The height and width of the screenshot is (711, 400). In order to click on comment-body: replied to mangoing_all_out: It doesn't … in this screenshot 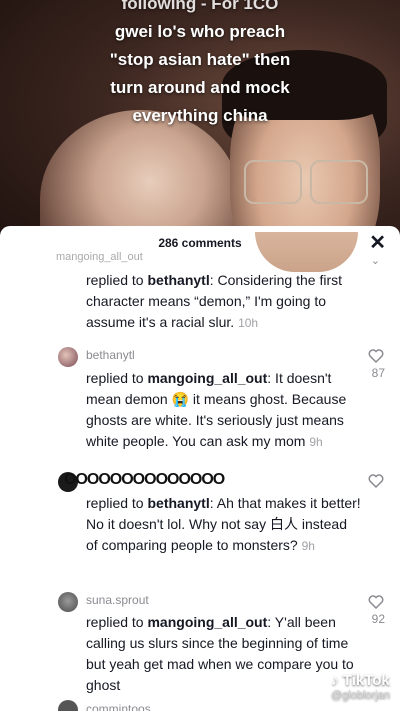, I will do `click(224, 410)`.